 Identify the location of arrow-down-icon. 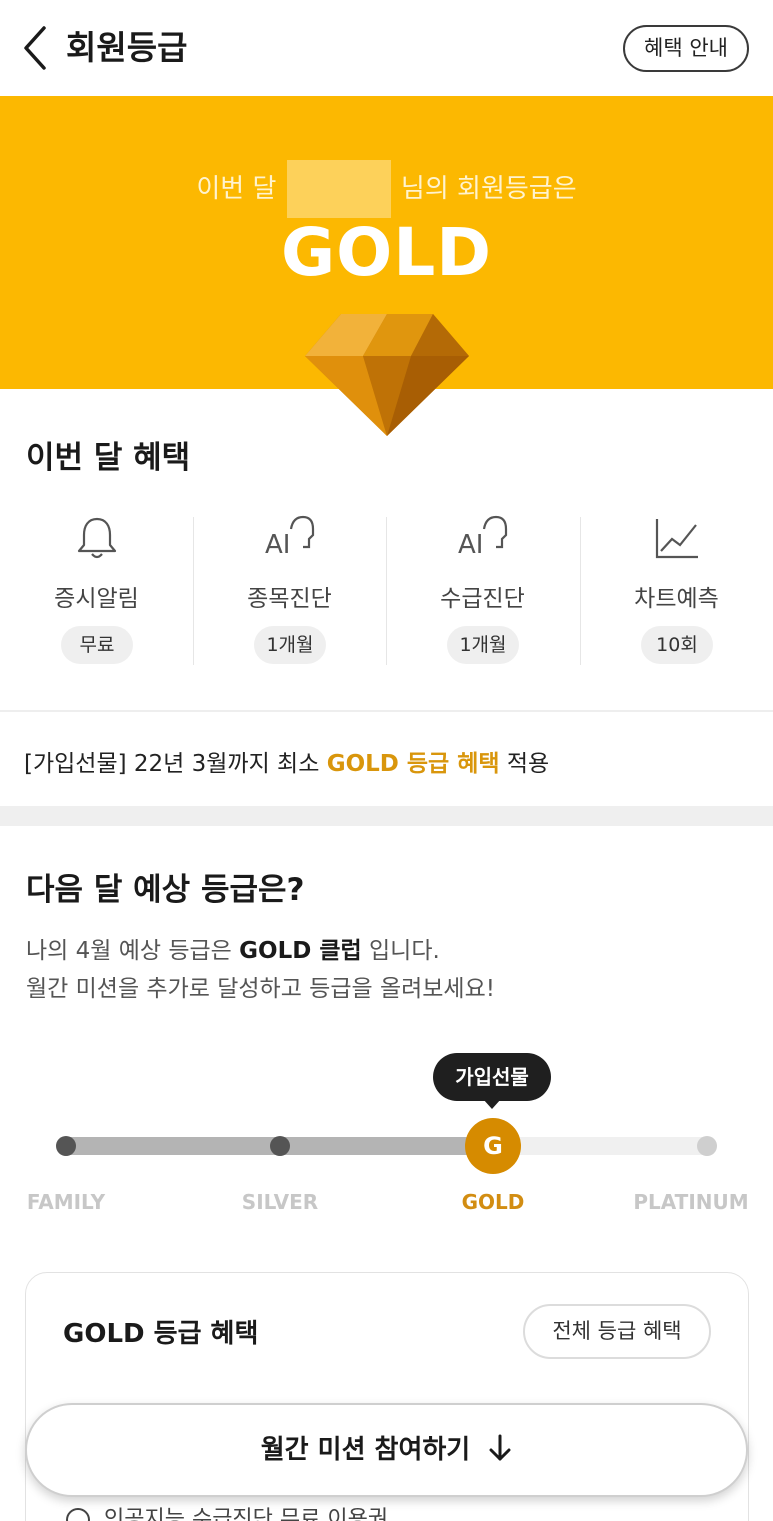
(500, 1447).